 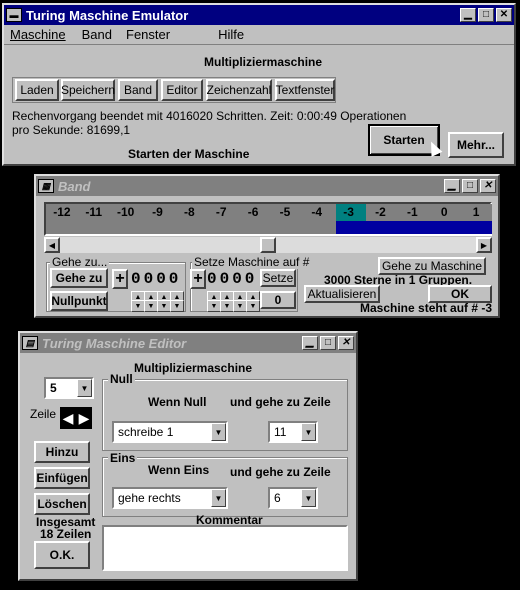 I want to click on band-minimize-button: ▁, so click(x=452, y=186).